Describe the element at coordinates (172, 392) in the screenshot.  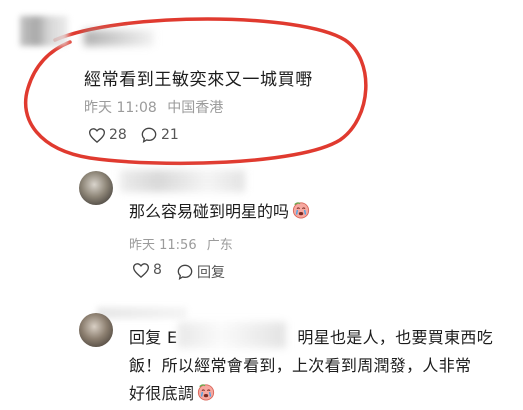
I see `reply-text-line: 好很底調` at that location.